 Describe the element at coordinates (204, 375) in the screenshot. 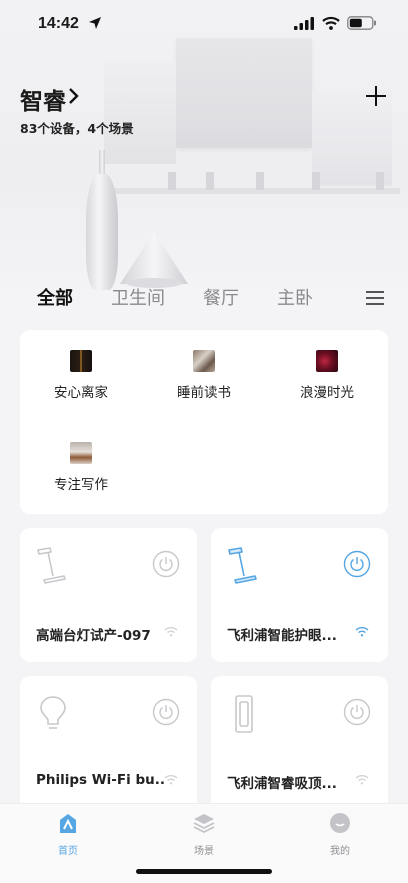

I see `scene-bedtime-reading: 睡前读书` at that location.